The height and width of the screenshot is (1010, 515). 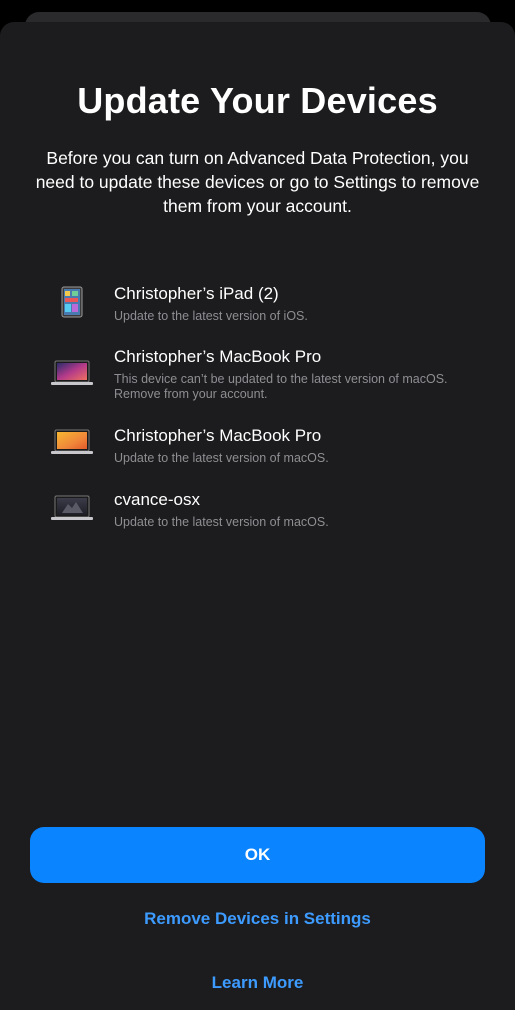 I want to click on learn-more-link: Learn More, so click(x=257, y=983).